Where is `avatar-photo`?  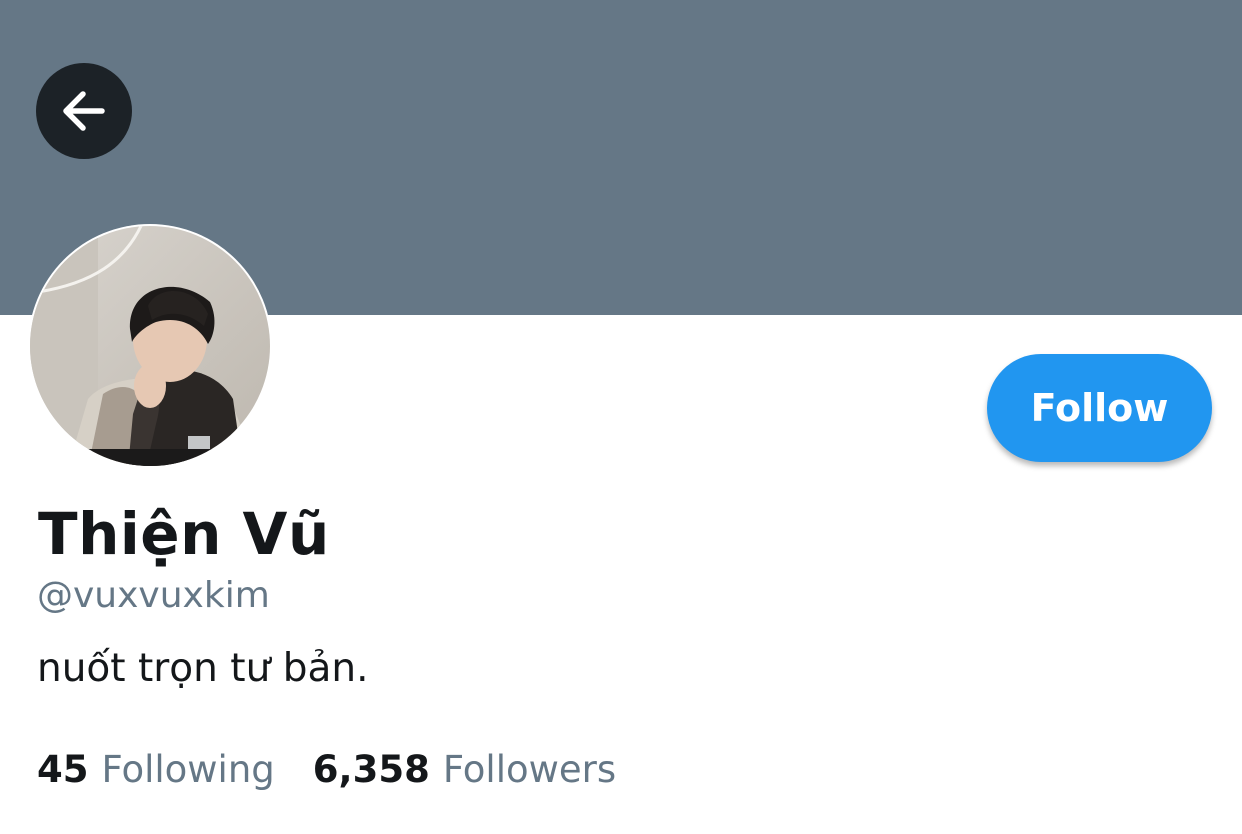 avatar-photo is located at coordinates (150, 346).